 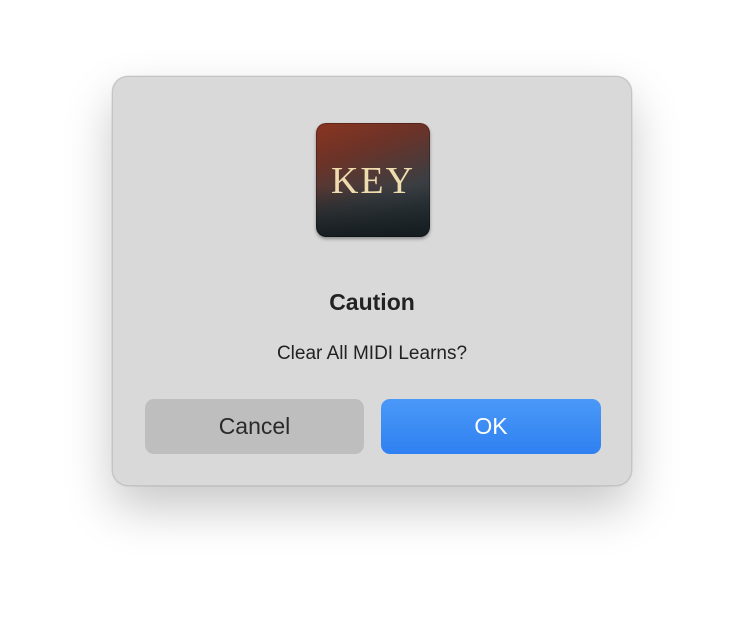 I want to click on ok-button: OK, so click(x=491, y=426).